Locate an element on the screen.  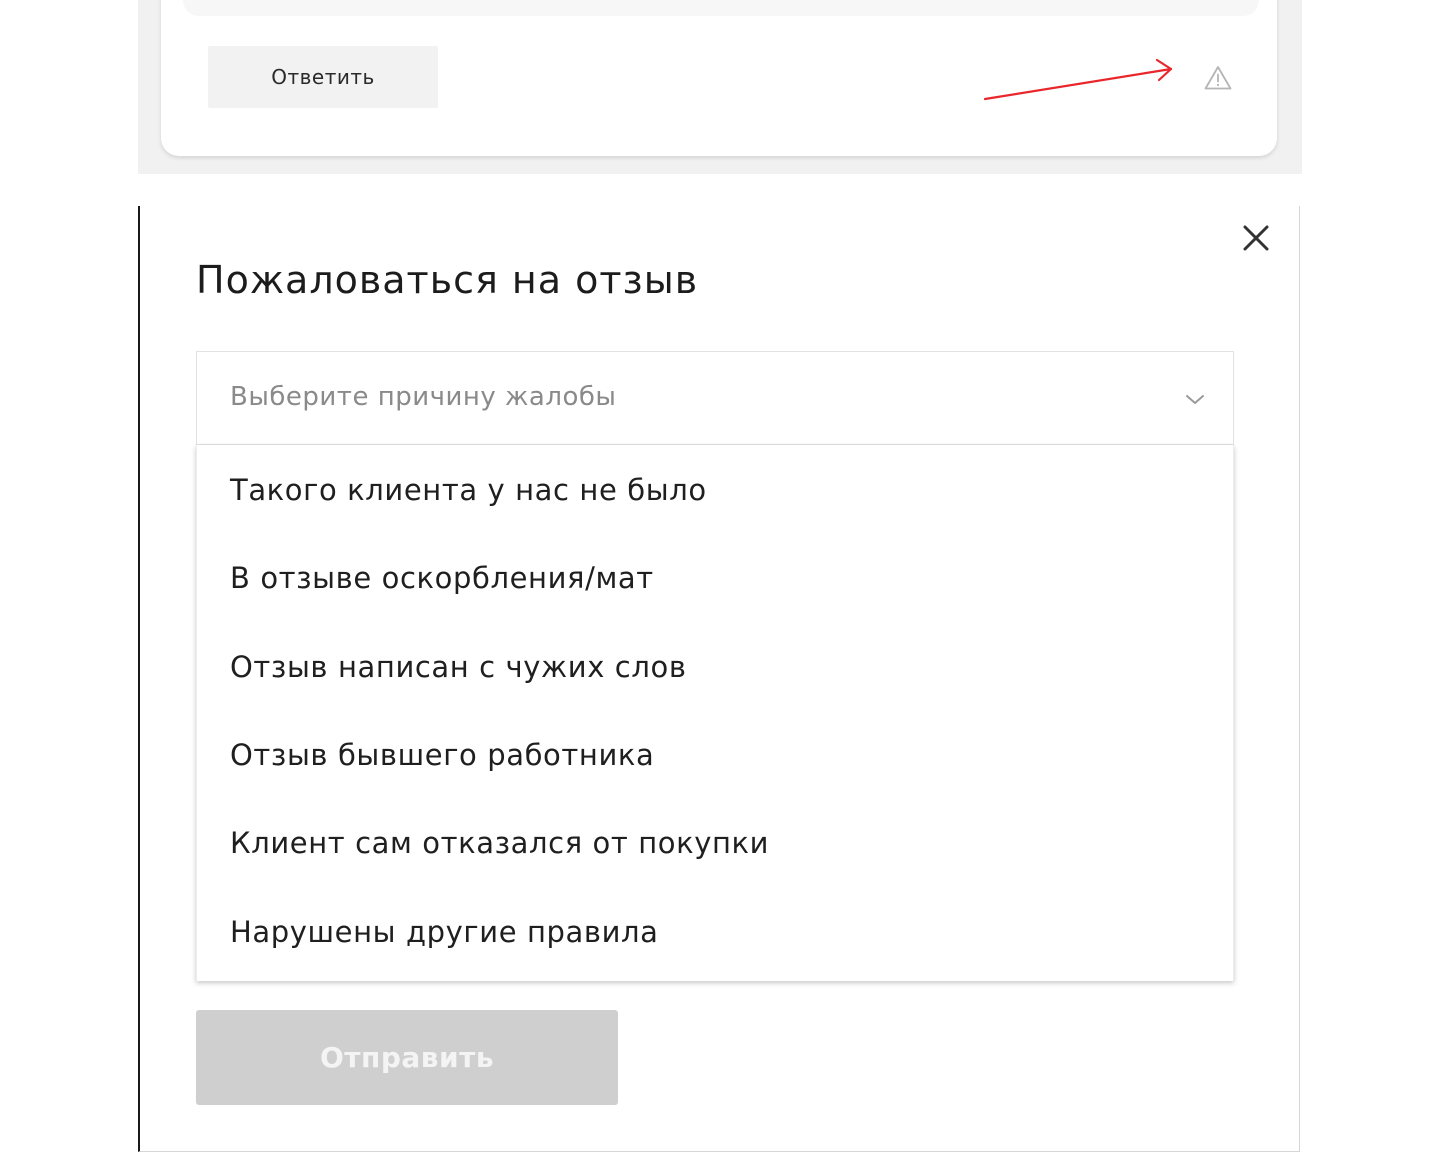
review-card: Ответить is located at coordinates (719, 78).